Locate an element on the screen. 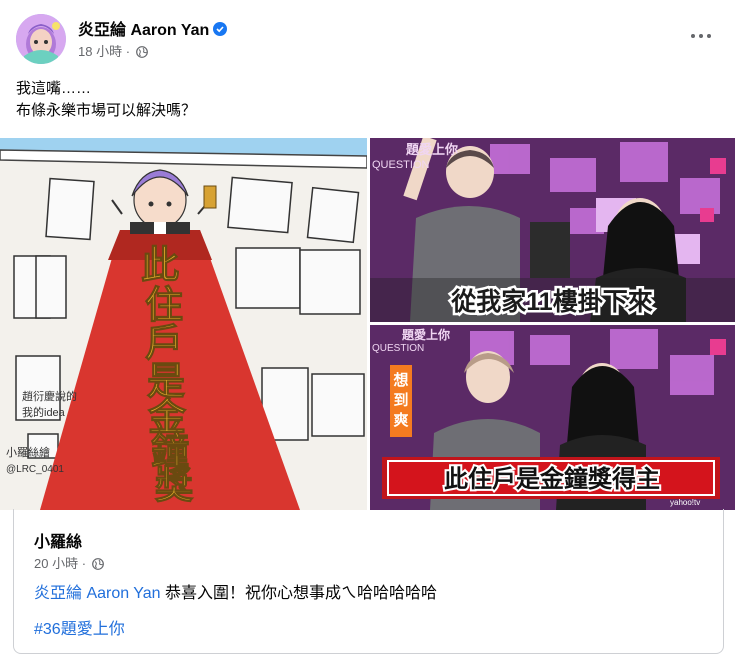  badge-char: 到 is located at coordinates (400, 400).